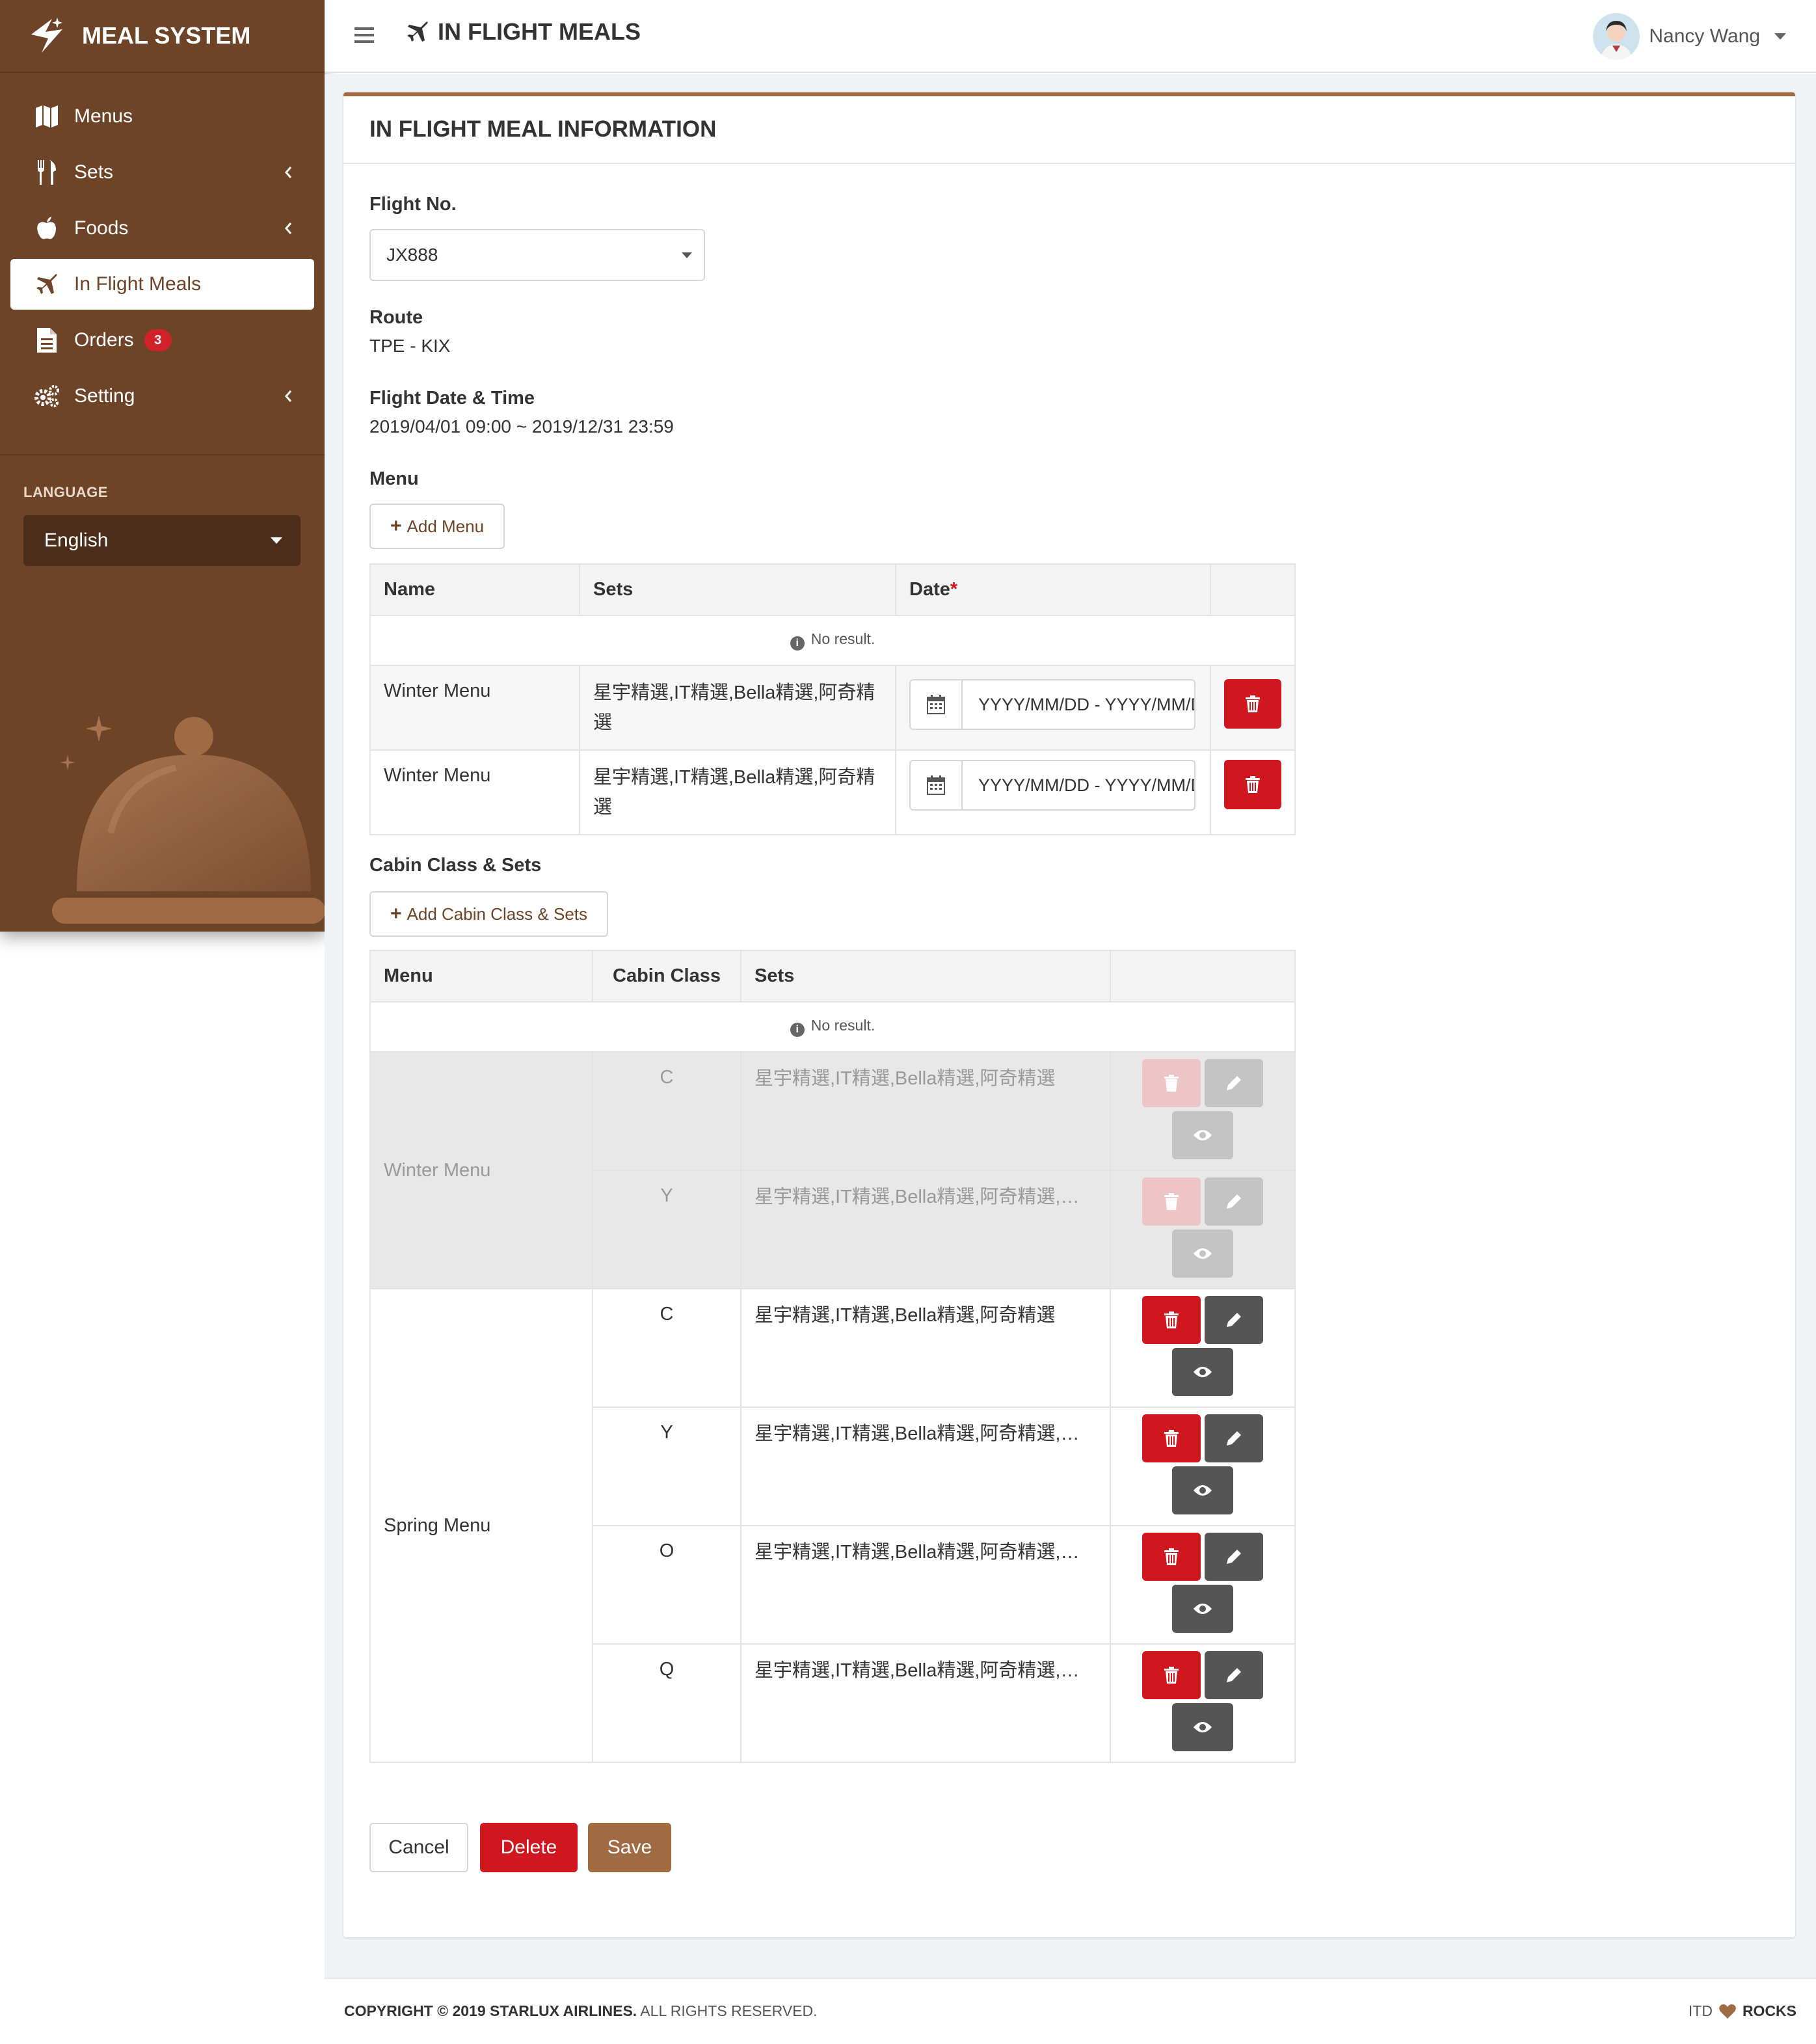 The height and width of the screenshot is (2044, 1816). I want to click on caret-down-icon, so click(276, 541).